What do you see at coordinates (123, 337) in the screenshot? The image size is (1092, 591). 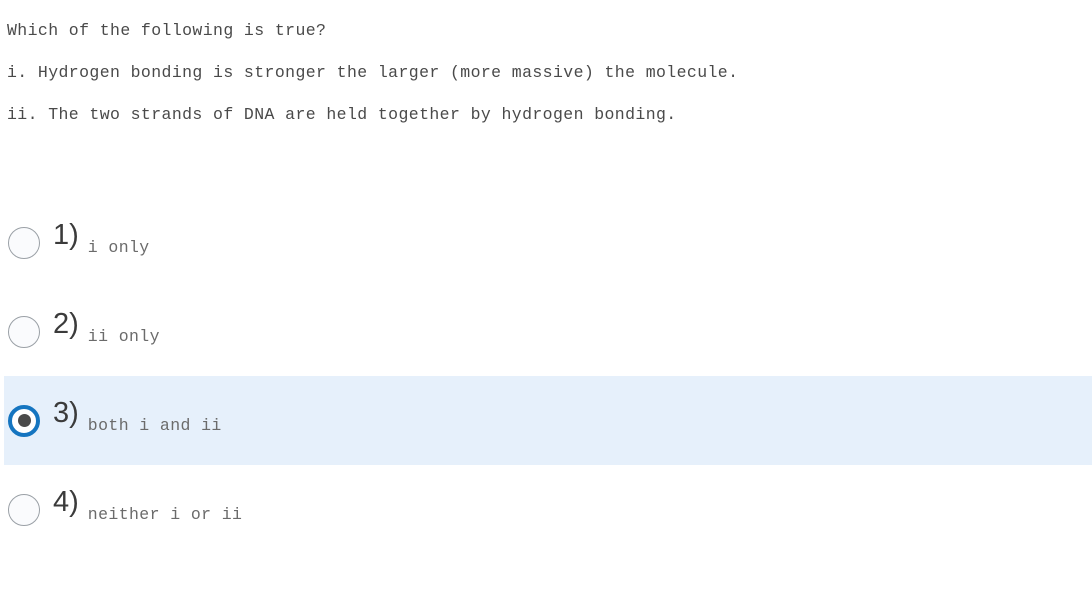 I see `option-label-2: ii only` at bounding box center [123, 337].